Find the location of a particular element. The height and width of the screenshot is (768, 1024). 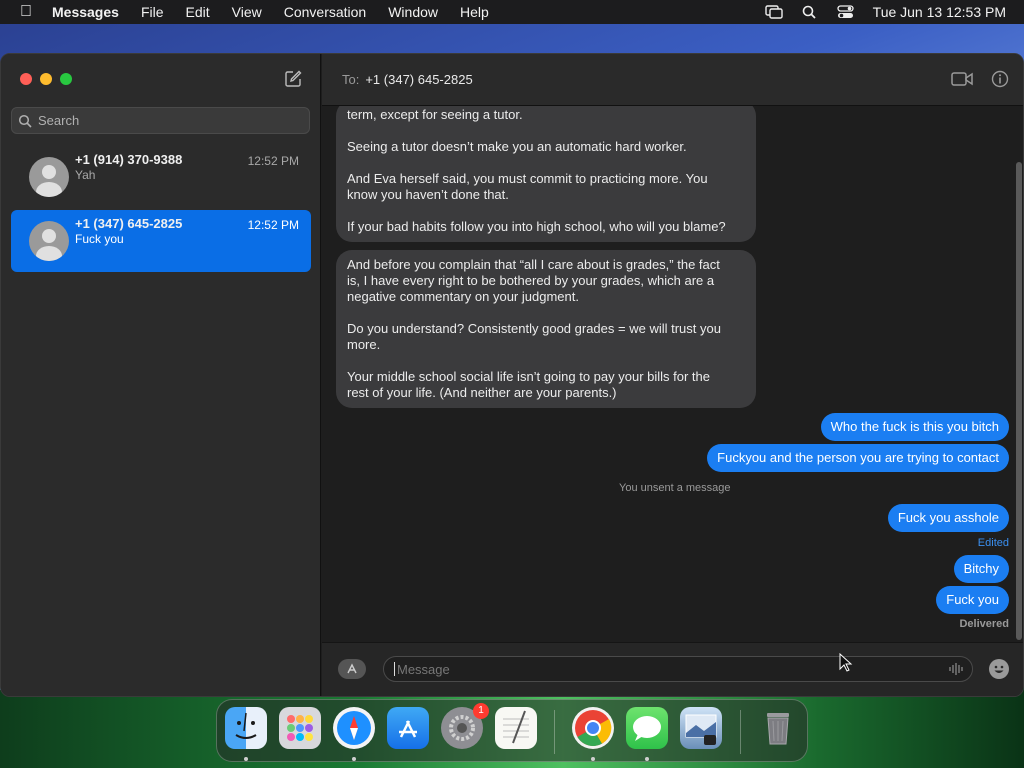

app-store-apps-button is located at coordinates (352, 669).